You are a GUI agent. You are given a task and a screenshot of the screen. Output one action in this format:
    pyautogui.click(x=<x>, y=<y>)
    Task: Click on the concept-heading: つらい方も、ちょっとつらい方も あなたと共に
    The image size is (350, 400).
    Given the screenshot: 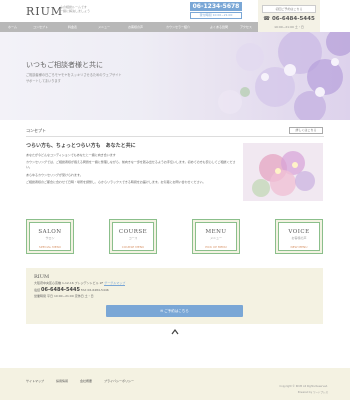 What is the action you would take?
    pyautogui.click(x=81, y=146)
    